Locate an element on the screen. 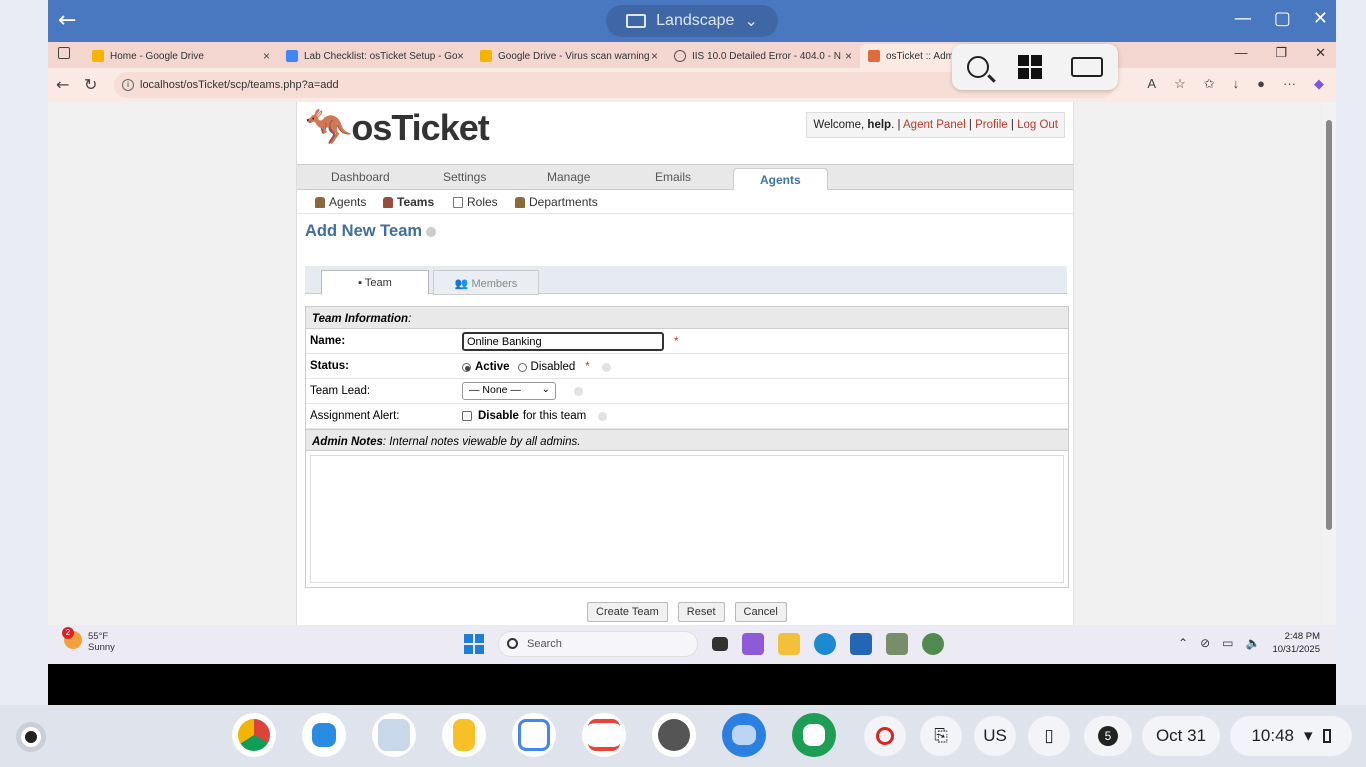 This screenshot has width=1366, height=767. browser-minimize-button: — is located at coordinates (1240, 53).